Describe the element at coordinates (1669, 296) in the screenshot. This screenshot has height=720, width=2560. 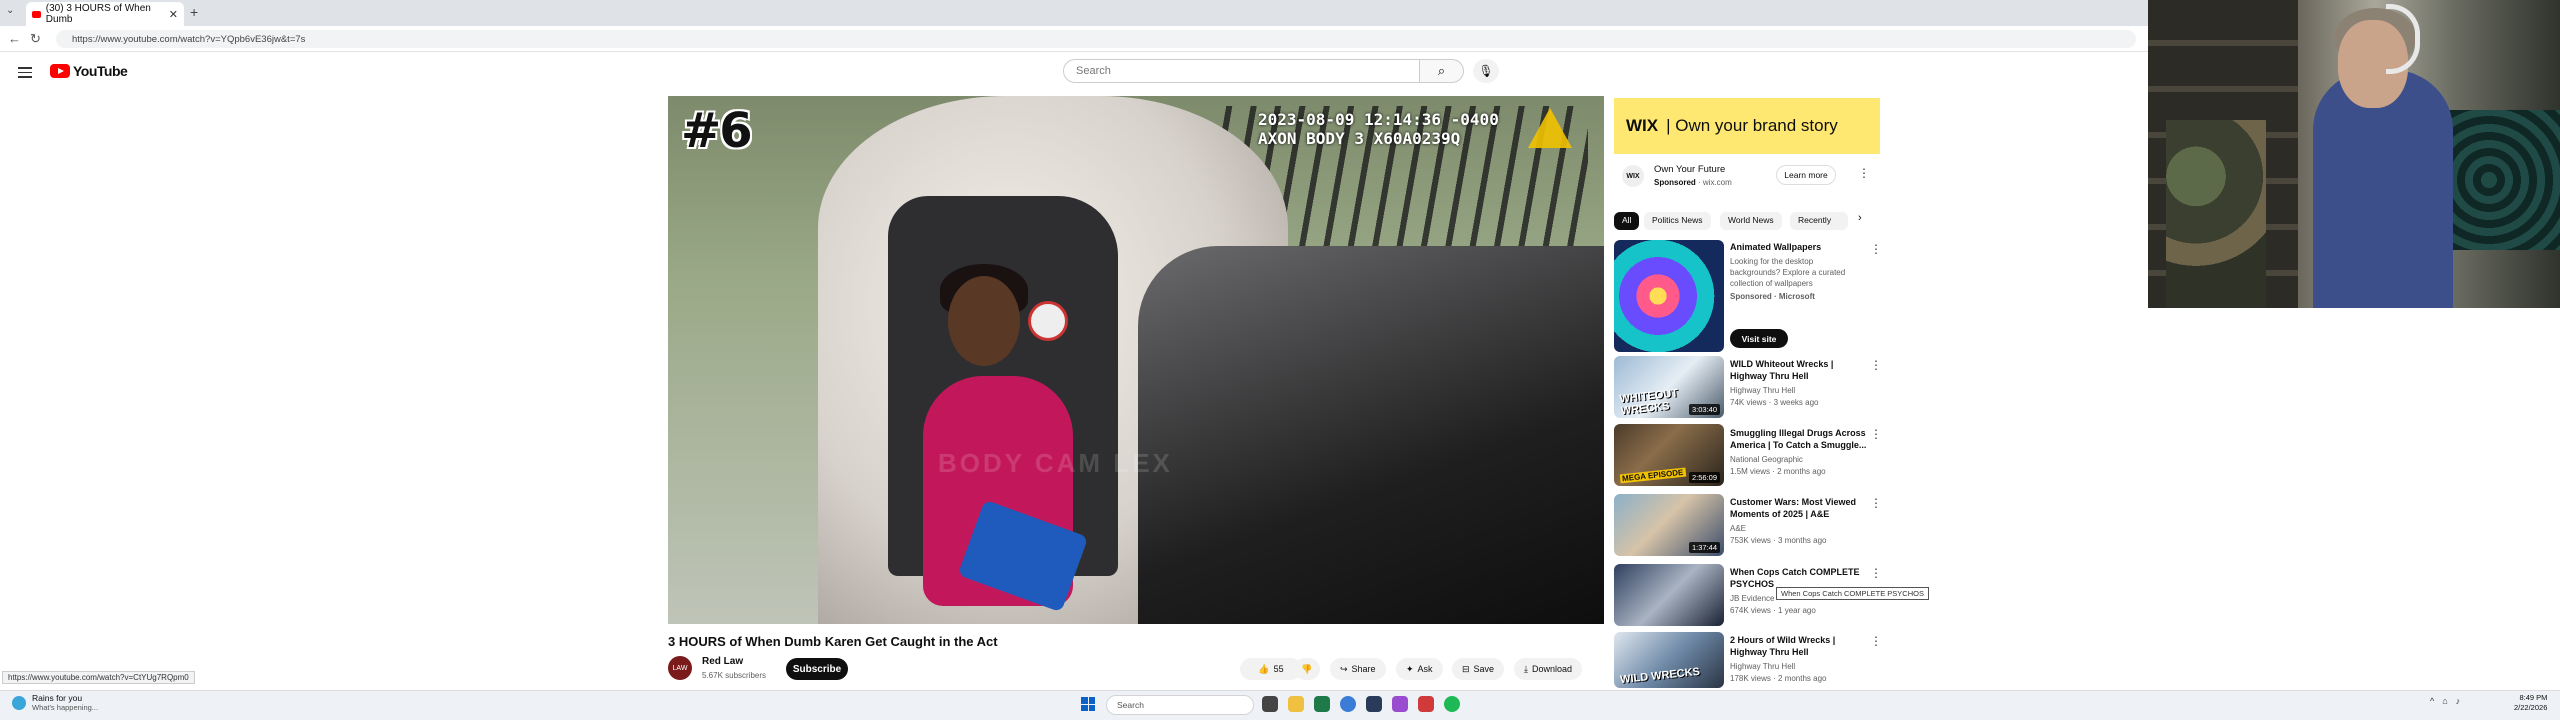
I see `rec-thumbnail-wallpapers` at that location.